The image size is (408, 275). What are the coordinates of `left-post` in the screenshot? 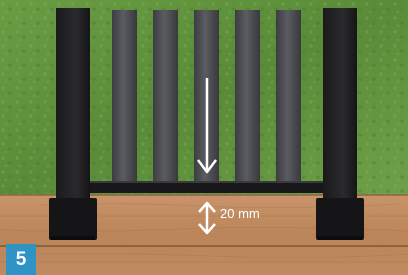 It's located at (73, 124).